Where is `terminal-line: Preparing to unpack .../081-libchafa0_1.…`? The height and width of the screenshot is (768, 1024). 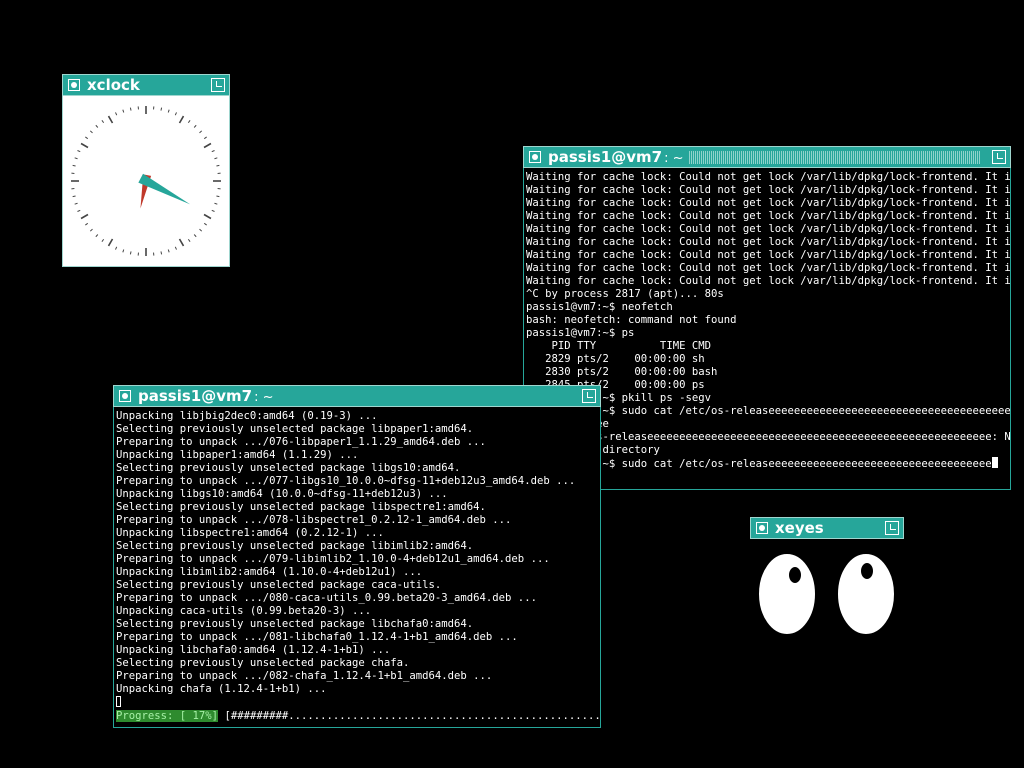 terminal-line: Preparing to unpack .../081-libchafa0_1.… is located at coordinates (317, 637).